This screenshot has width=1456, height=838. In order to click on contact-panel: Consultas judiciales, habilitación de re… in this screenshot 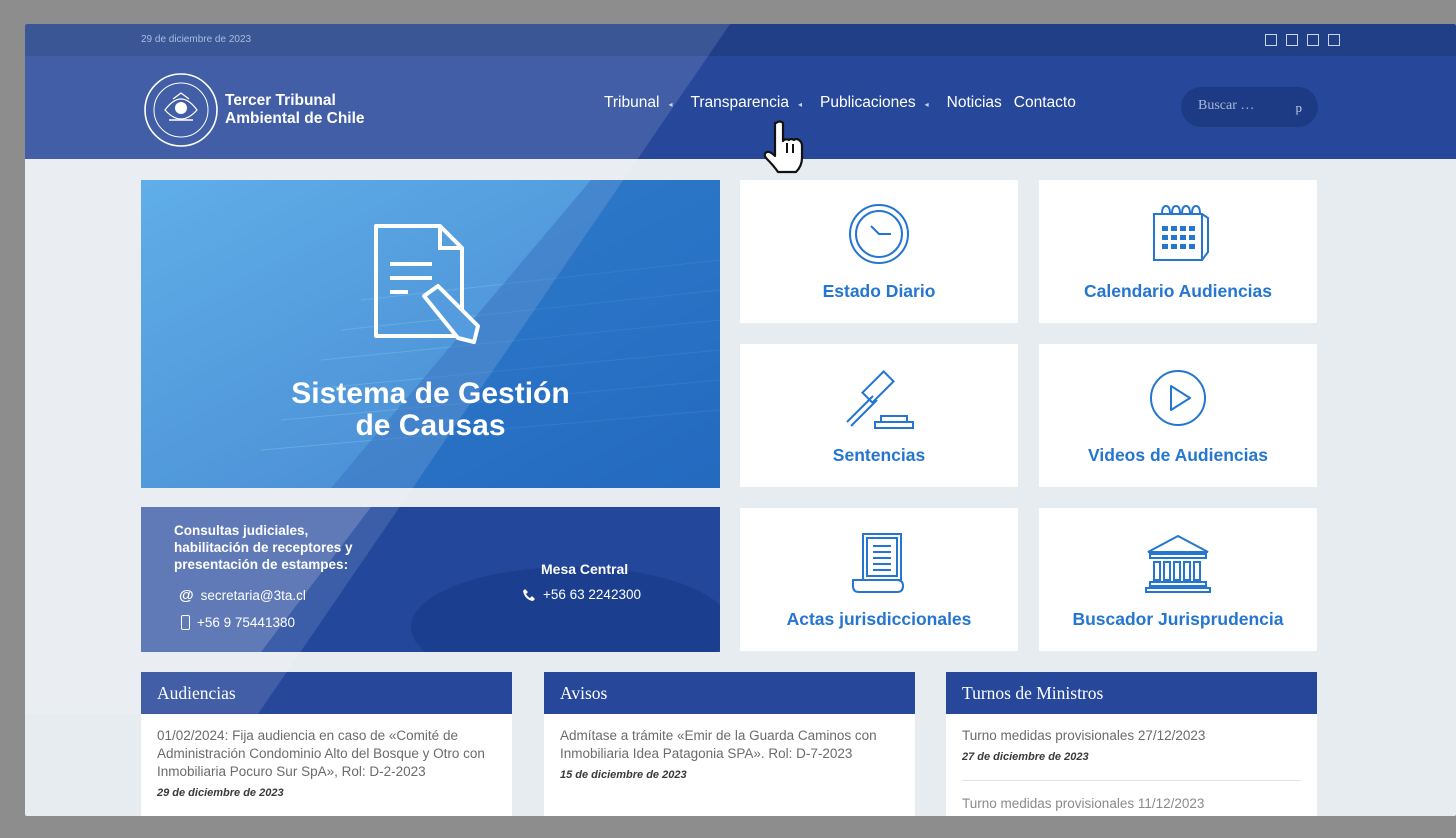, I will do `click(430, 579)`.